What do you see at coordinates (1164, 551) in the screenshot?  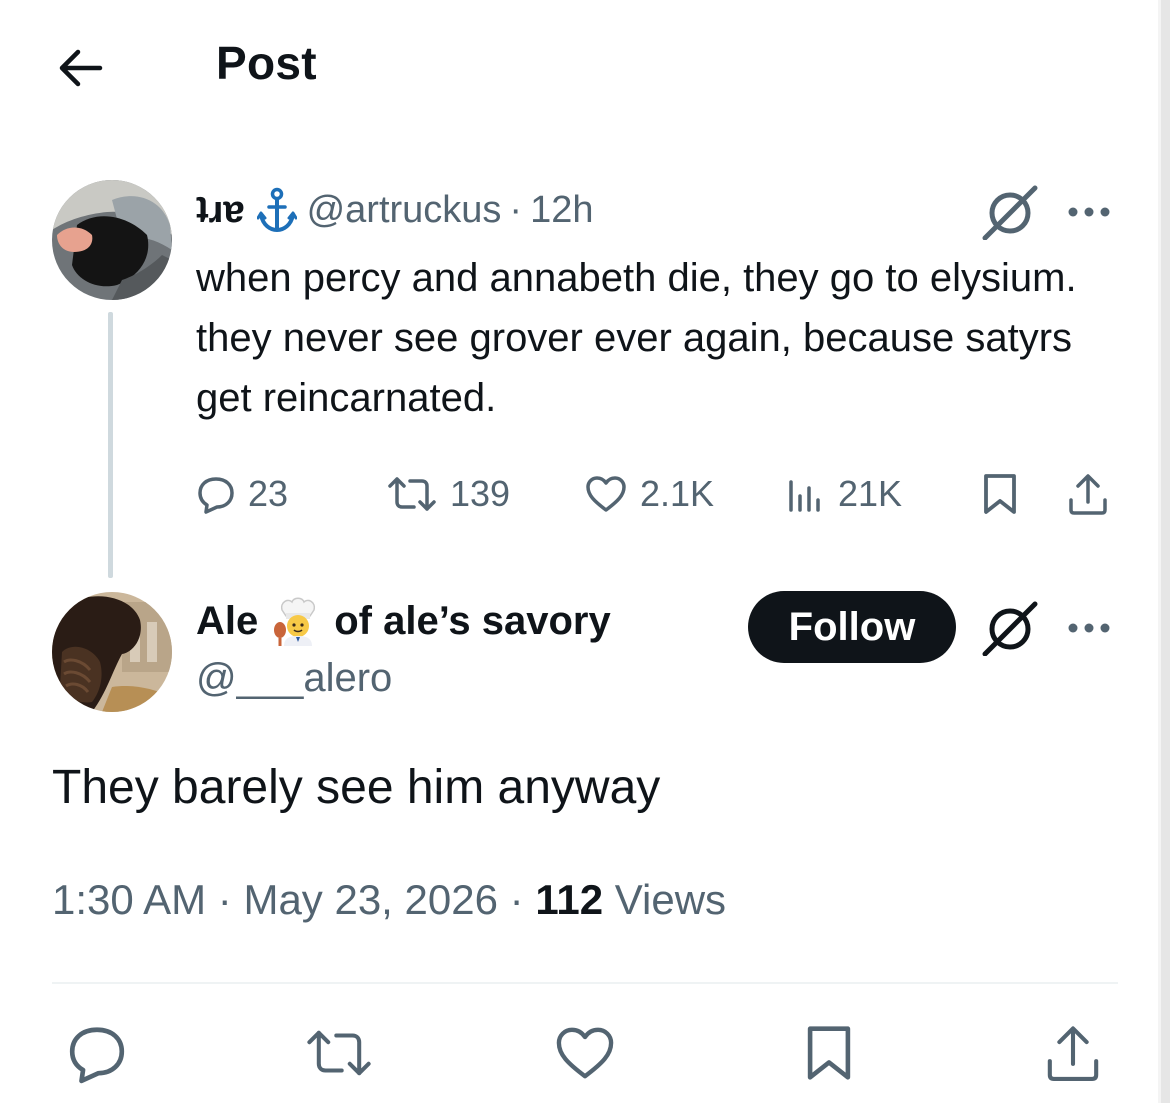 I see `scrollbar-track` at bounding box center [1164, 551].